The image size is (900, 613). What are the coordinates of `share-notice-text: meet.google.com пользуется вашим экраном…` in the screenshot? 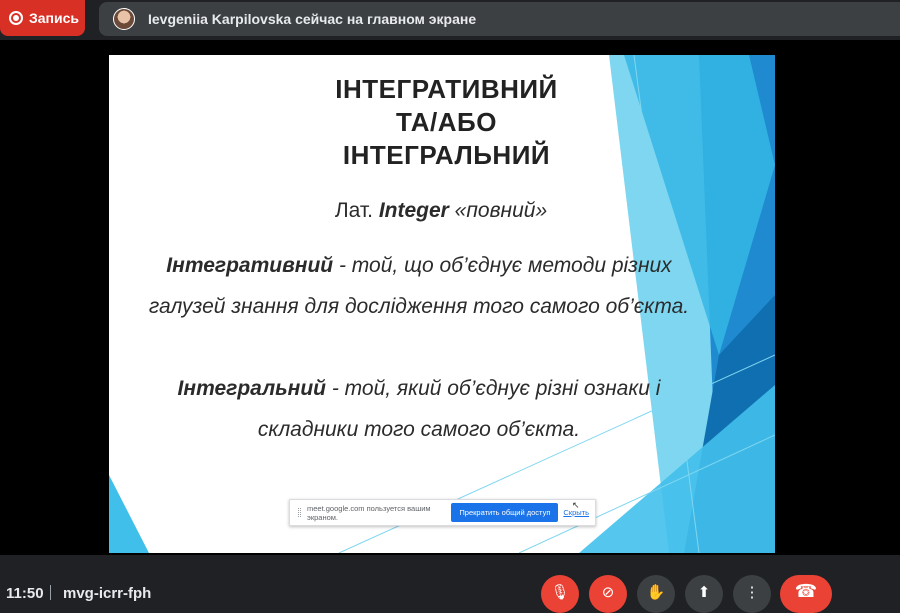 It's located at (369, 512).